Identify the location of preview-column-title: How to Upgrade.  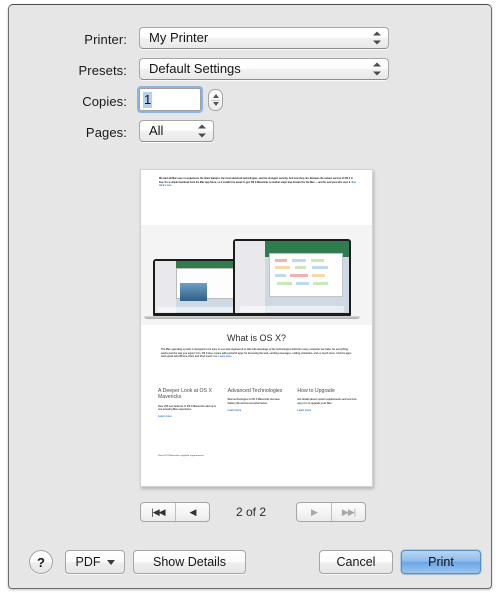
(316, 391).